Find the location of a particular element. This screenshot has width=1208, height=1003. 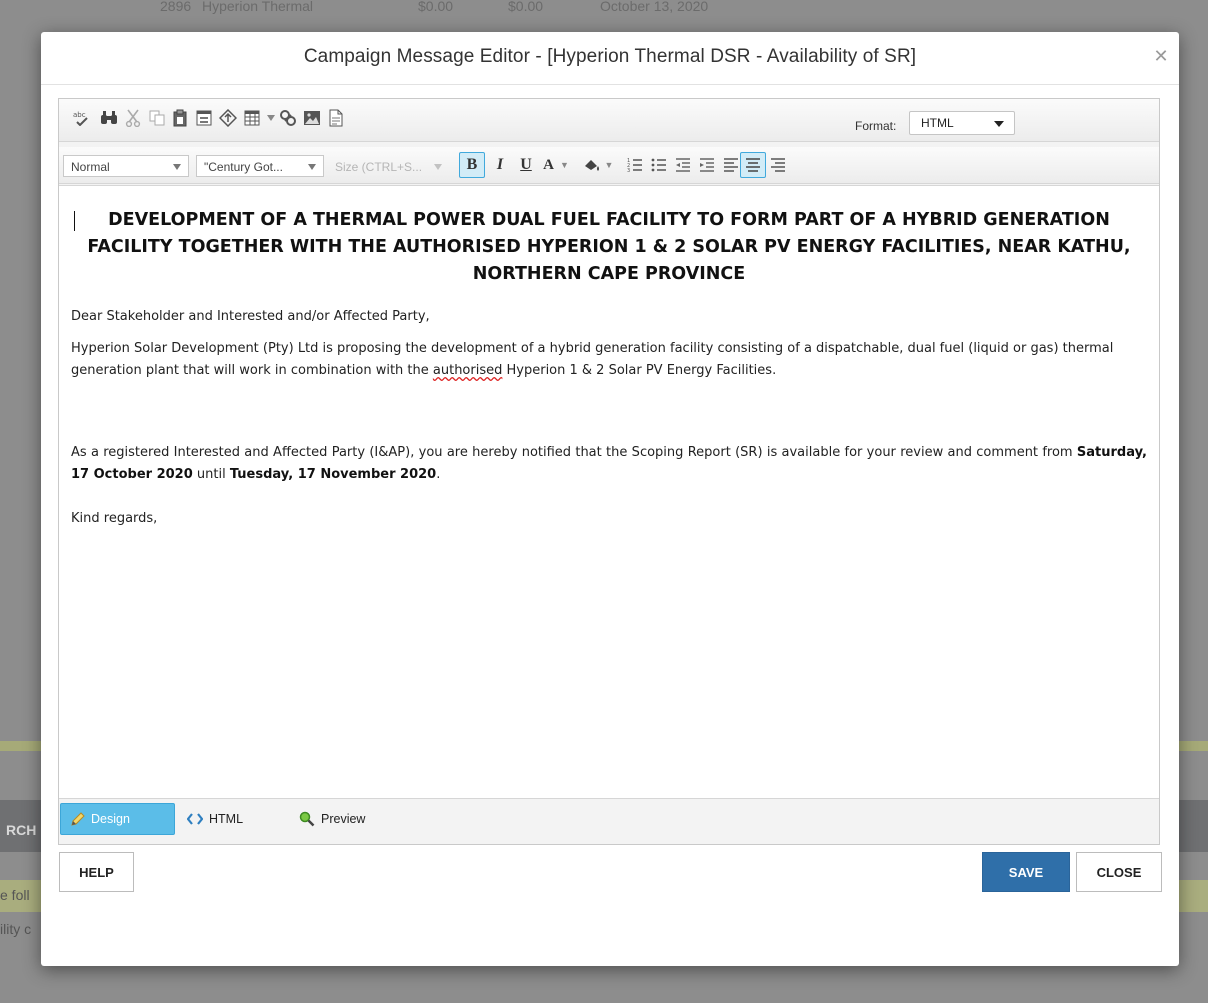

tab-preview-label: Preview is located at coordinates (343, 819).